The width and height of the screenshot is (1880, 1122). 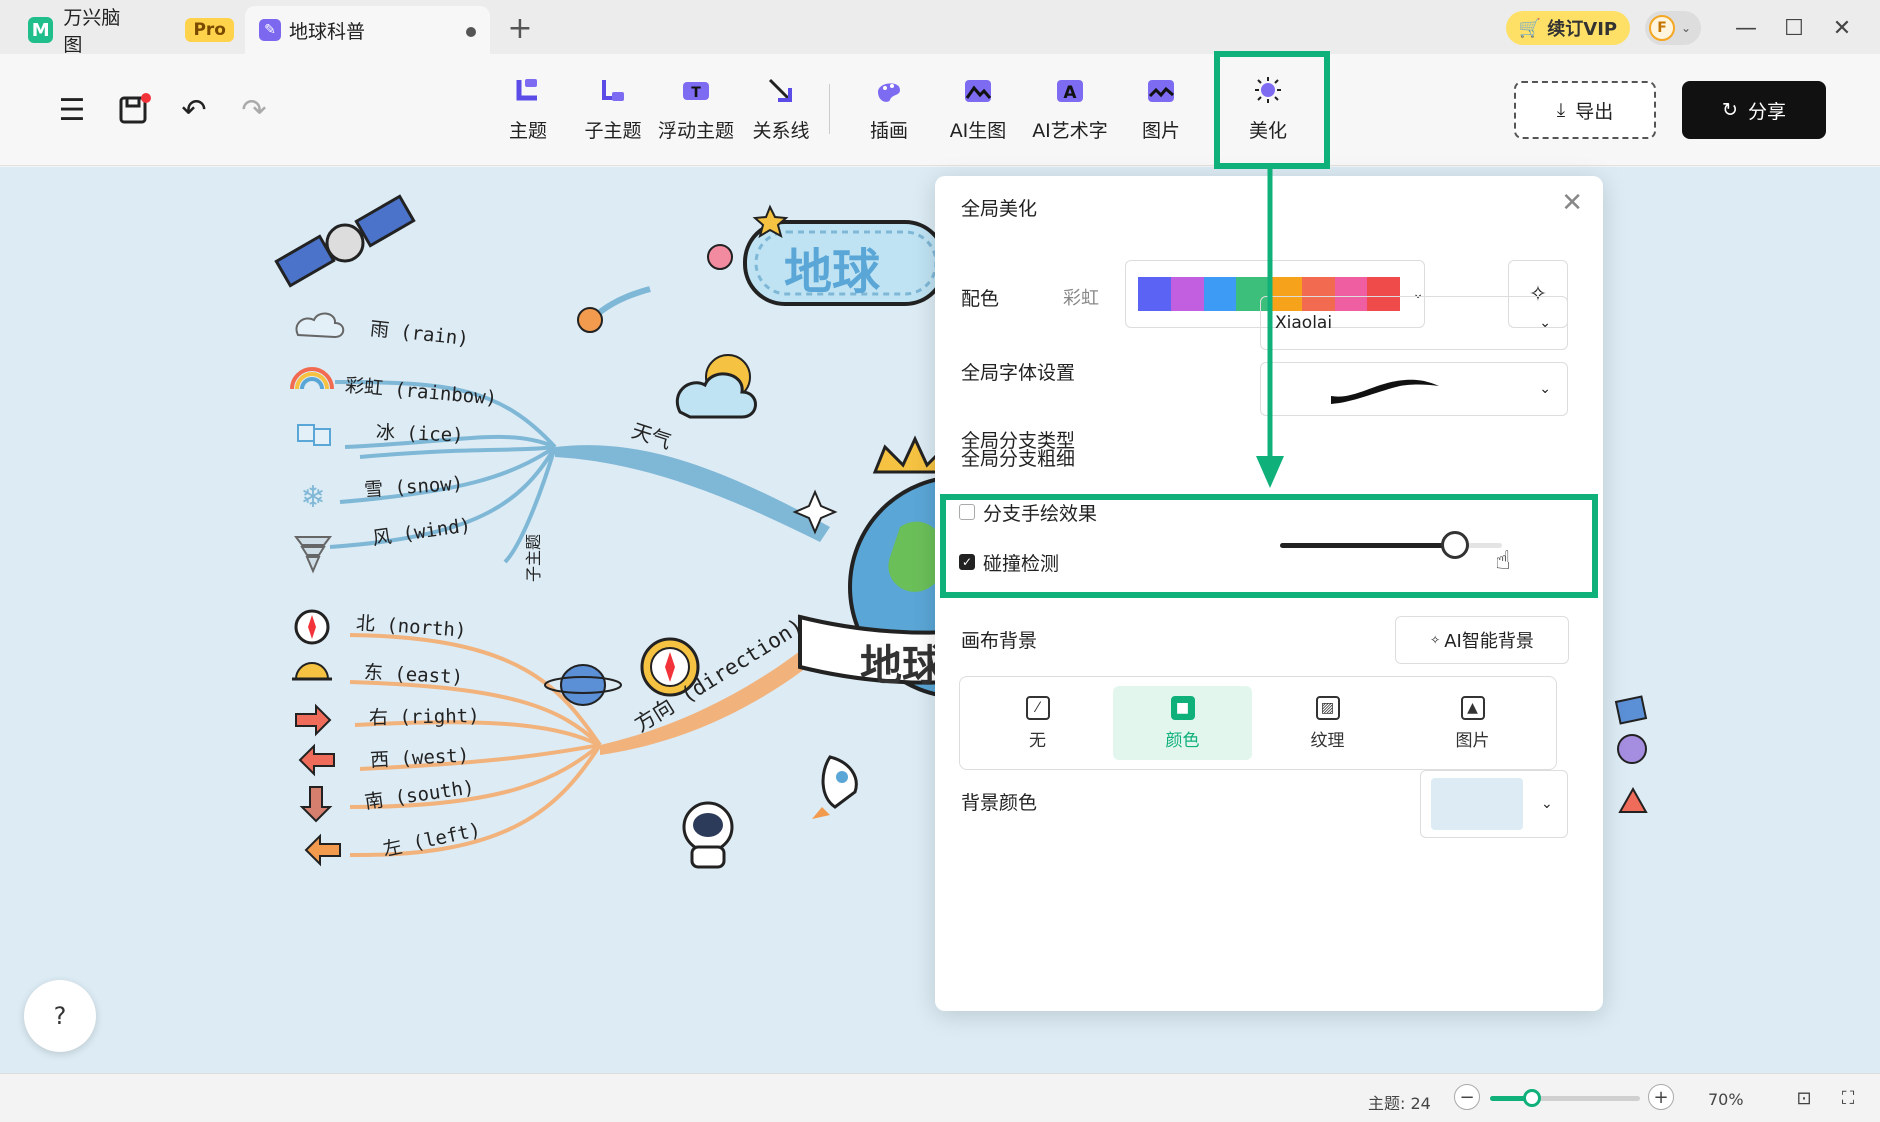 What do you see at coordinates (424, 715) in the screenshot?
I see `direction-item: 右 (right)` at bounding box center [424, 715].